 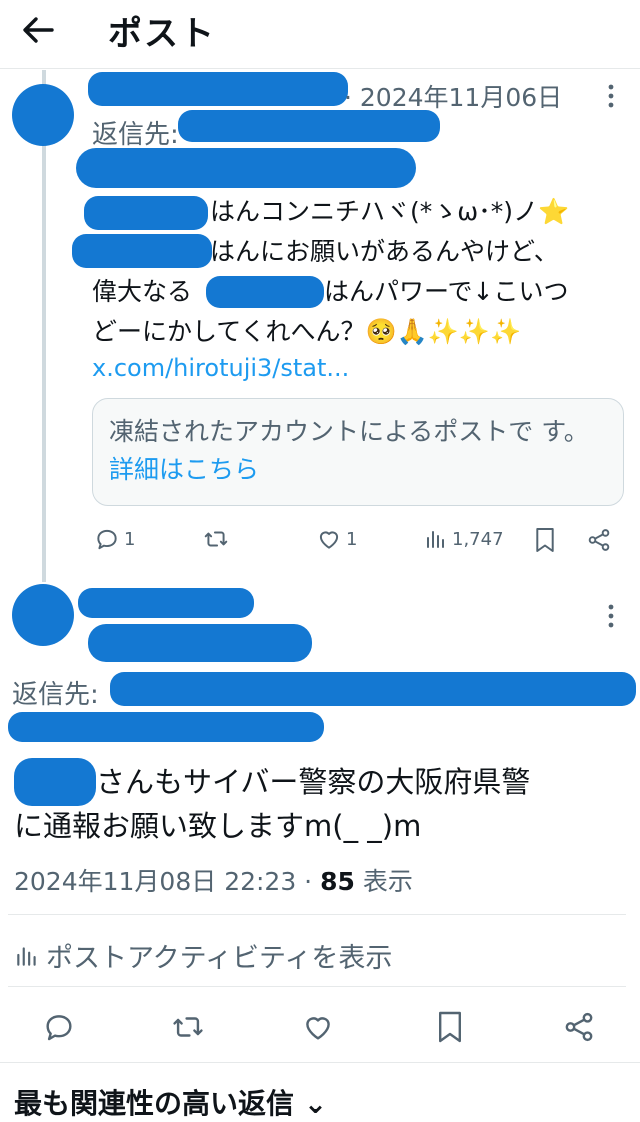 What do you see at coordinates (446, 291) in the screenshot?
I see `post-text-line: はんパワーで↓こいつ` at bounding box center [446, 291].